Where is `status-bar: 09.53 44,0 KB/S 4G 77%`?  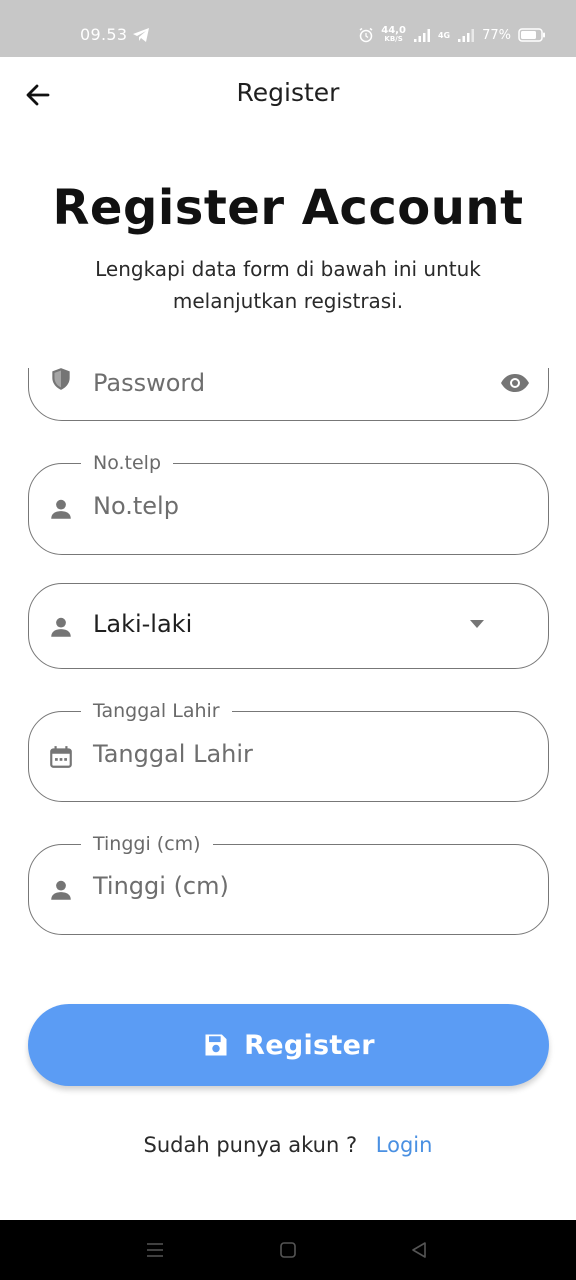
status-bar: 09.53 44,0 KB/S 4G 77% is located at coordinates (288, 28).